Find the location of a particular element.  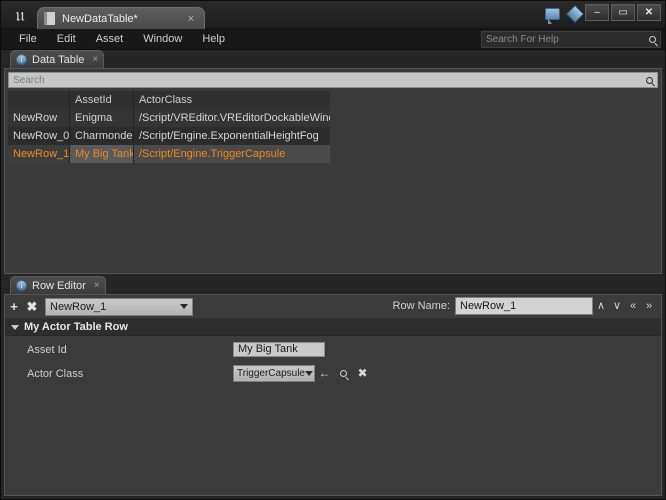

menu-item-help: Help is located at coordinates (213, 39).